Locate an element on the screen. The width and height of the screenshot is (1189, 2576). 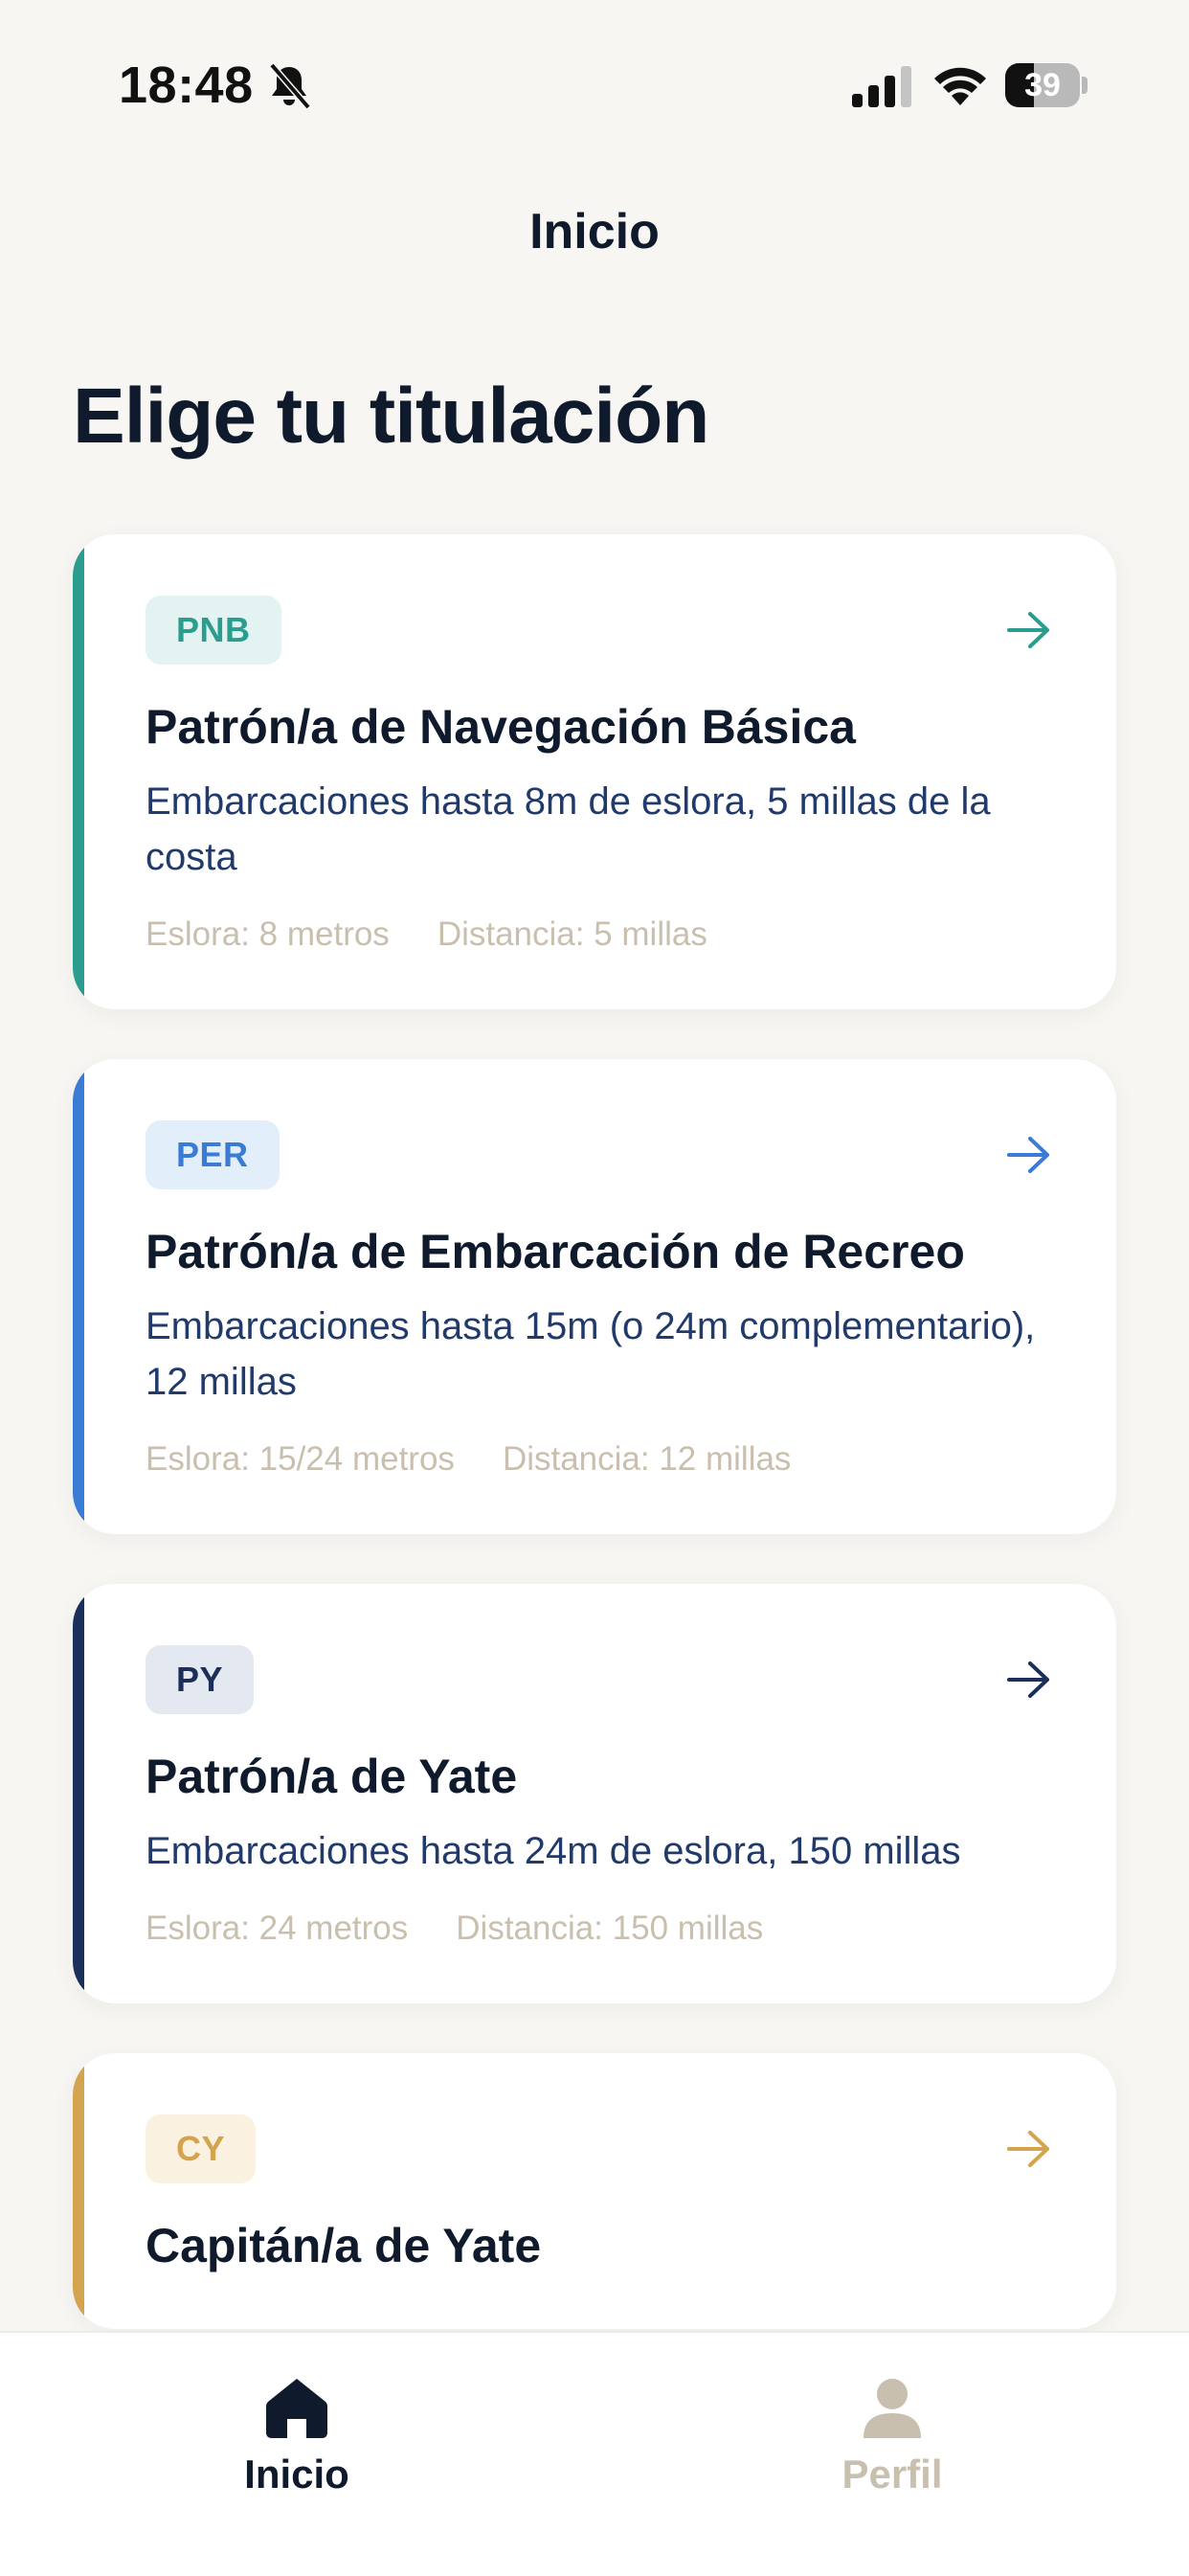
battery-level-text: 39 is located at coordinates (1042, 85).